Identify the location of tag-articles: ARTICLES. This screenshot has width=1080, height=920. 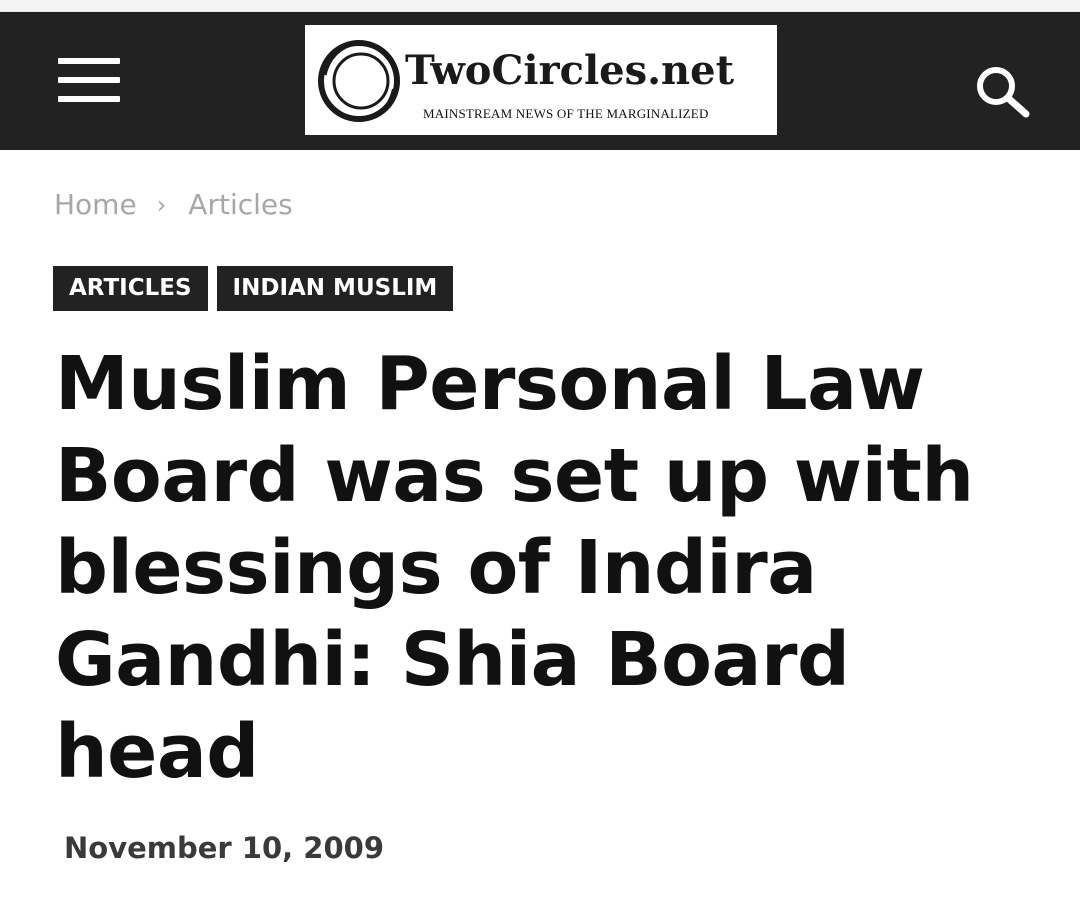
(130, 288).